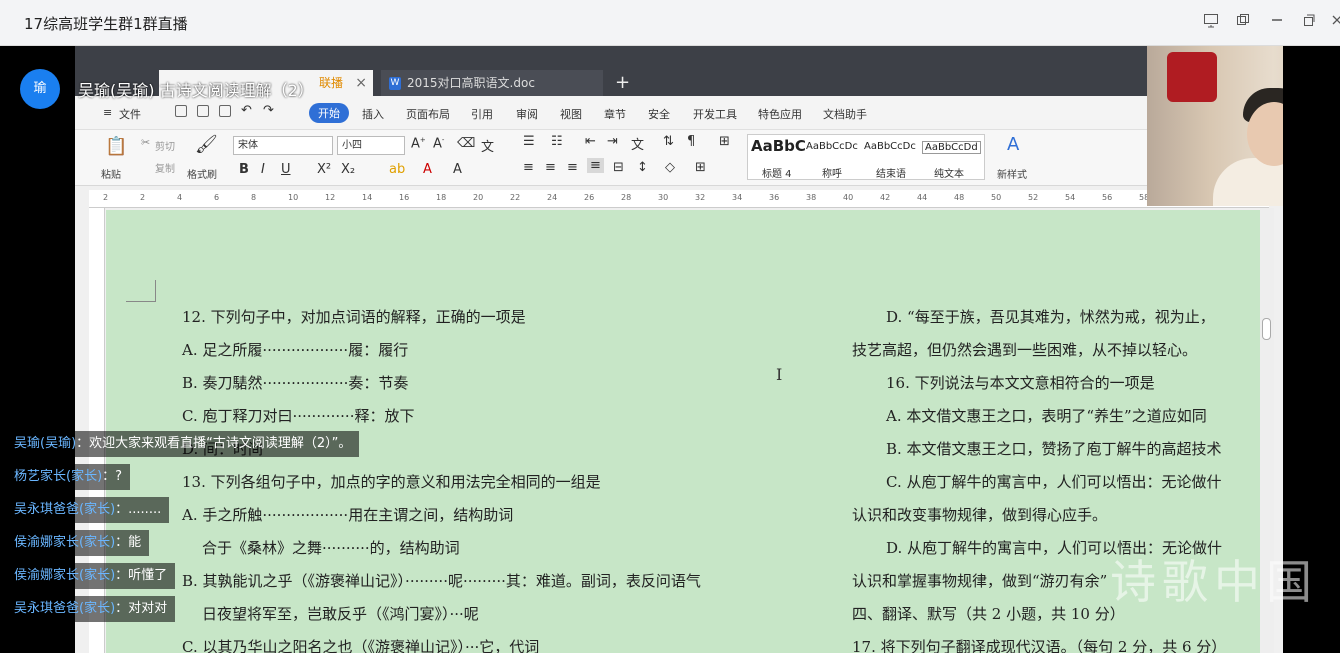 The height and width of the screenshot is (653, 1340). Describe the element at coordinates (246, 110) in the screenshot. I see `undo-icon: ↶` at that location.